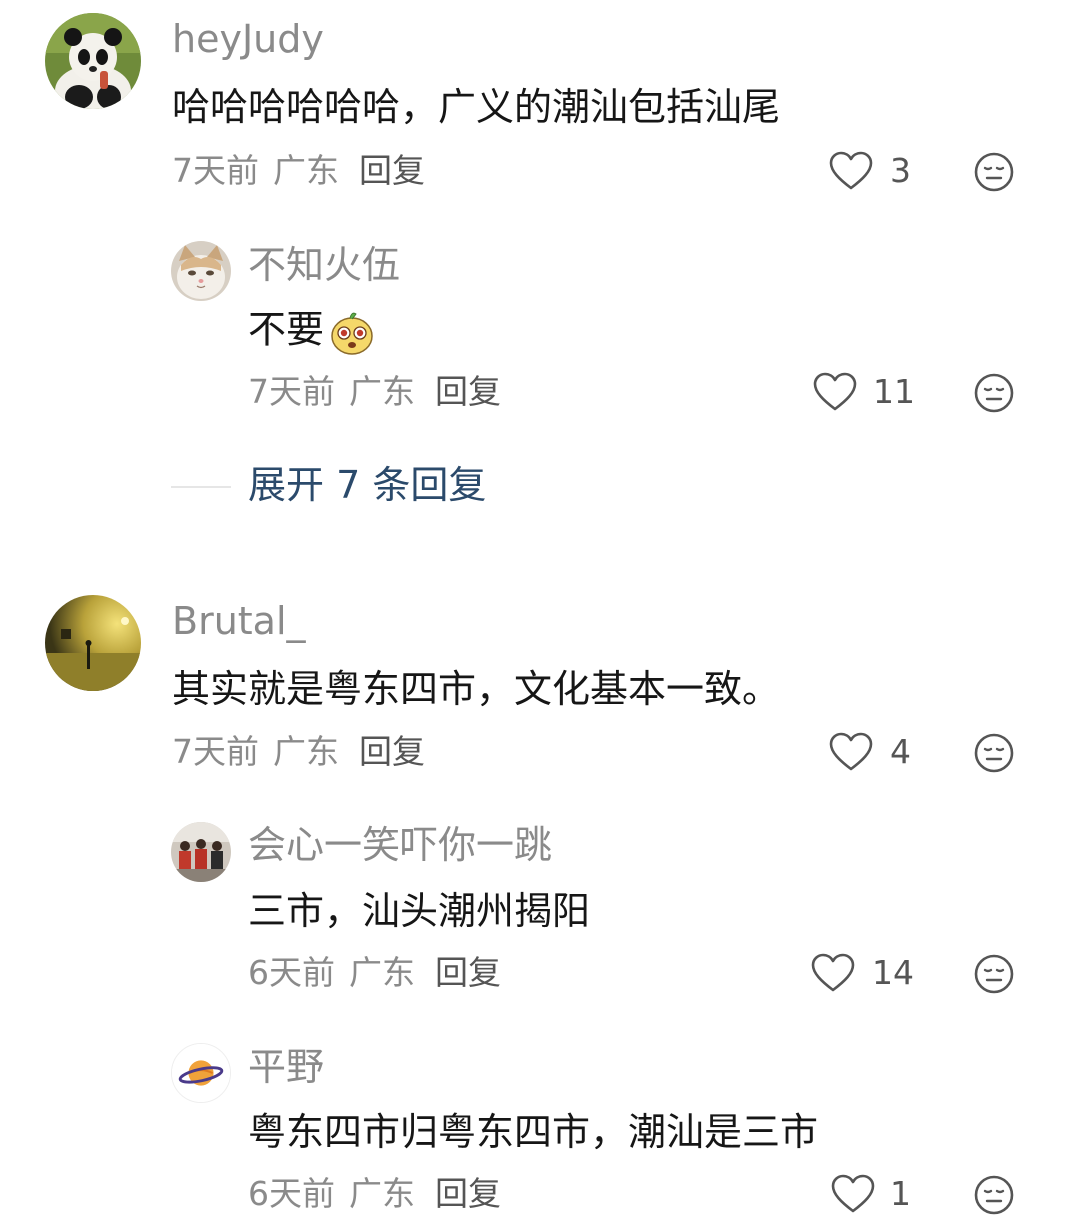 The height and width of the screenshot is (1231, 1080). What do you see at coordinates (900, 1193) in the screenshot?
I see `like-count: 1` at bounding box center [900, 1193].